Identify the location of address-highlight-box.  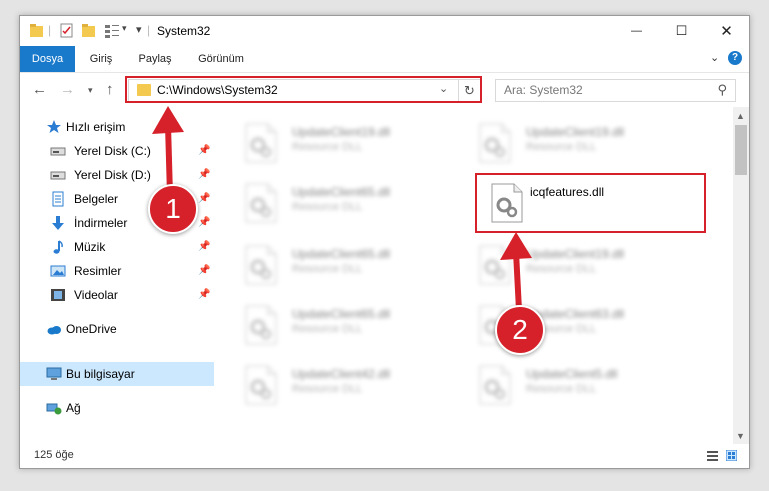
(303, 89).